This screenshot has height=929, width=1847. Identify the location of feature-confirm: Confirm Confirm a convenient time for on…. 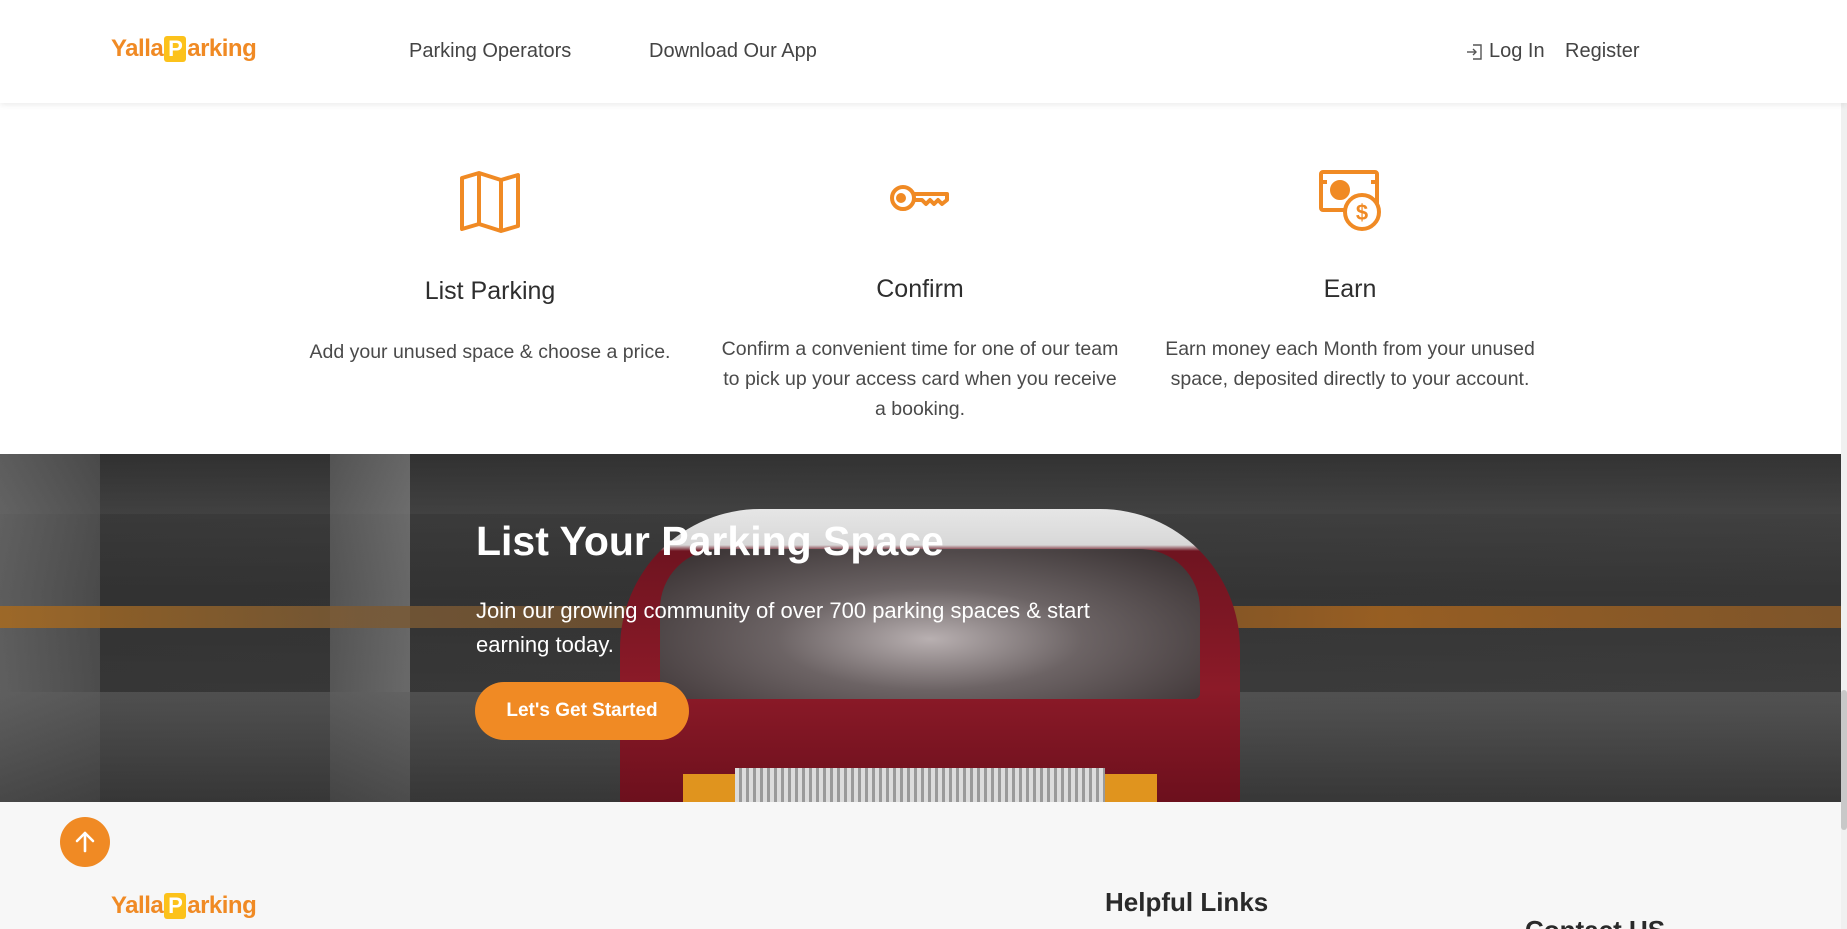
(920, 290).